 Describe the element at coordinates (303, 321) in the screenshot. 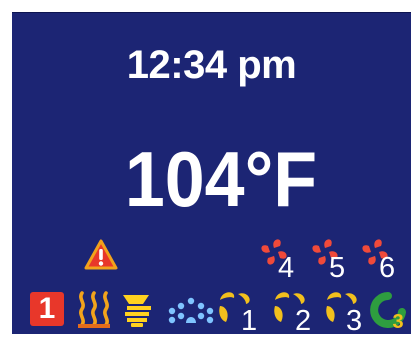

I see `pump-label-2: 2` at that location.